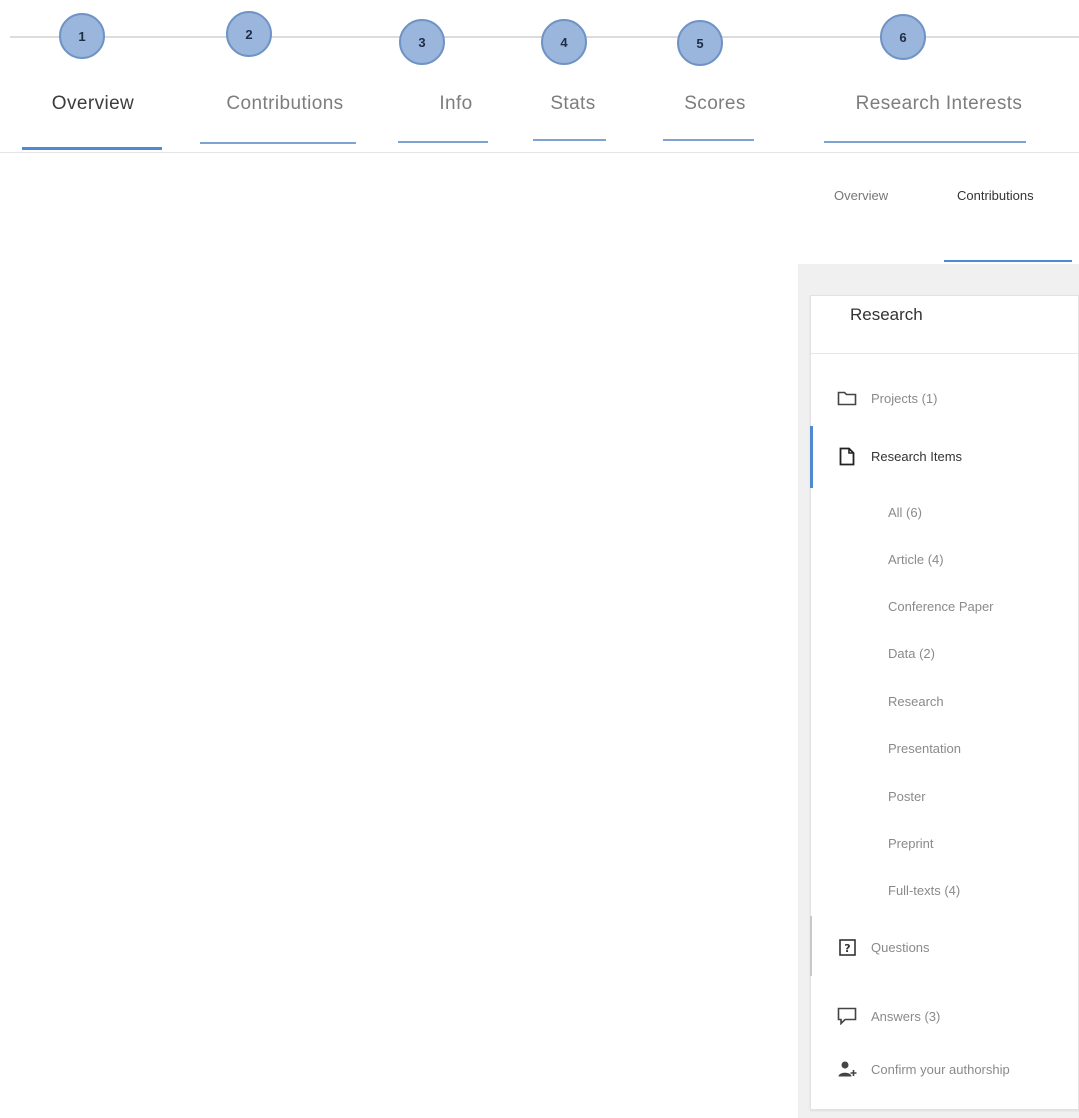 The height and width of the screenshot is (1118, 1079). What do you see at coordinates (944, 947) in the screenshot?
I see `menu-item-questions: ? Questions` at bounding box center [944, 947].